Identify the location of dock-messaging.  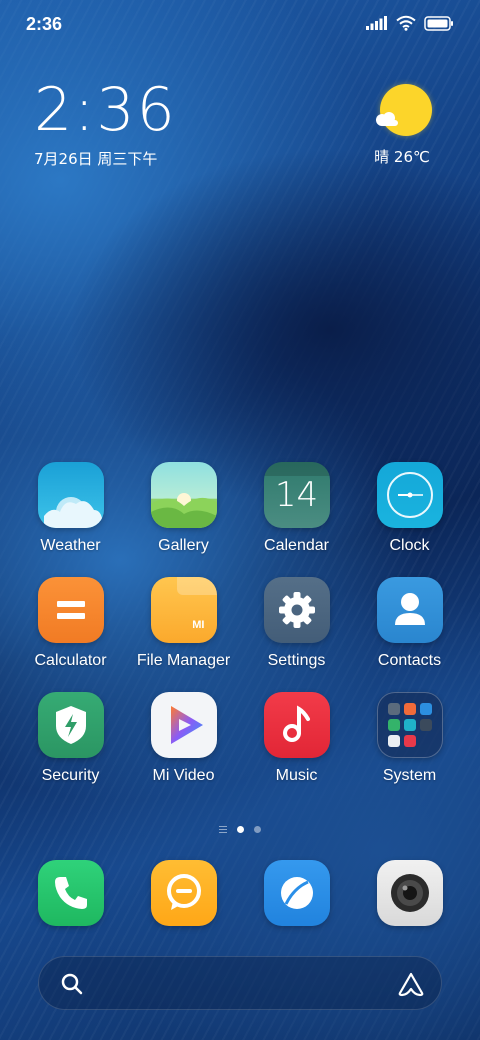
(183, 893).